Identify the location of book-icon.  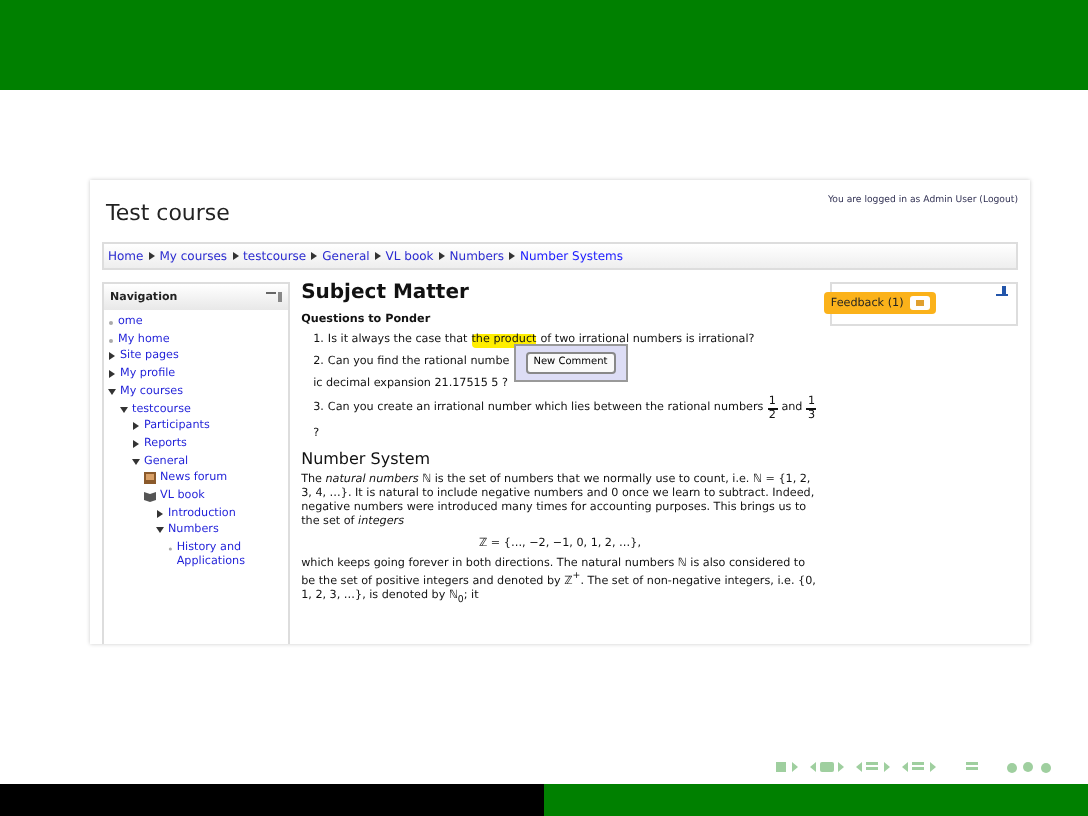
(150, 496).